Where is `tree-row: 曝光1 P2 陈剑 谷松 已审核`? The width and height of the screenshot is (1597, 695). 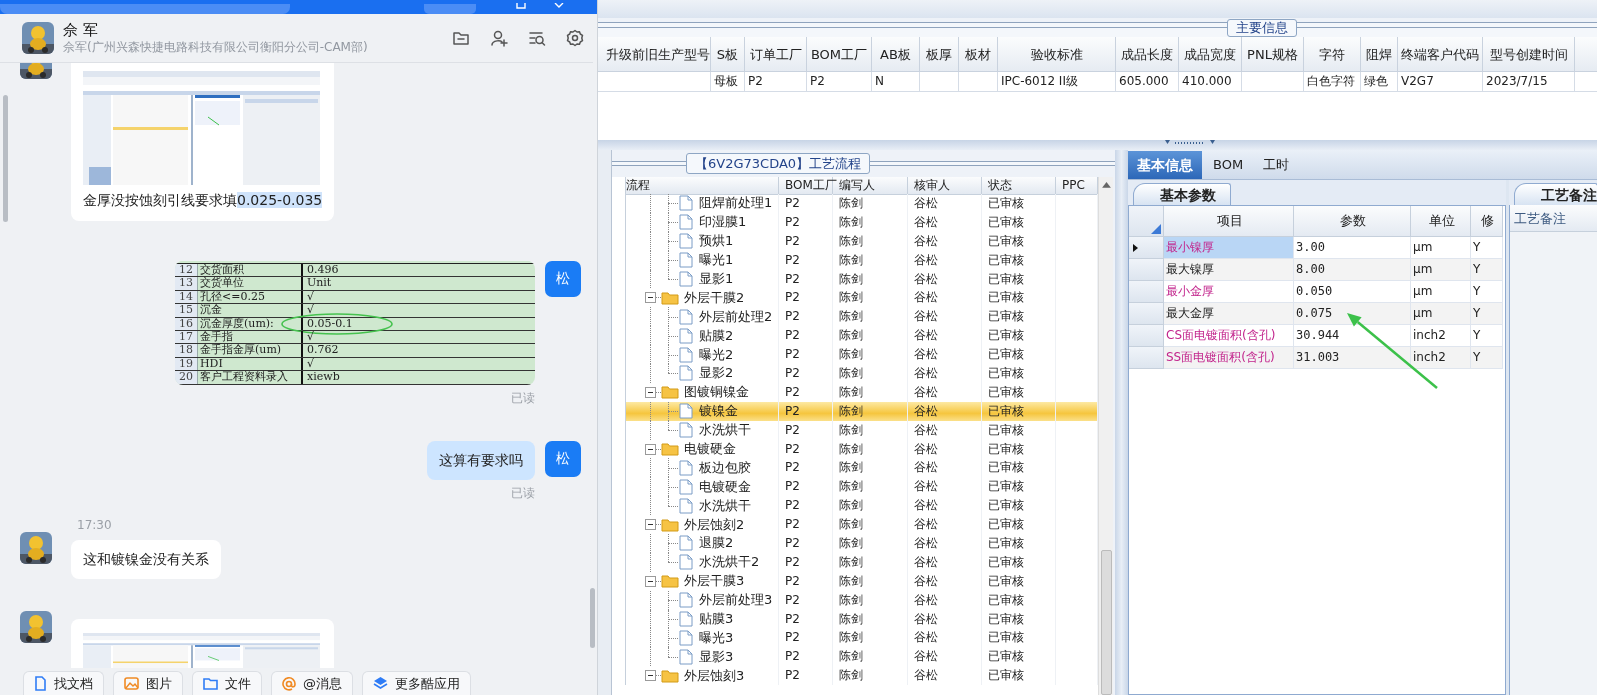
tree-row: 曝光1 P2 陈剑 谷松 已审核 is located at coordinates (855, 260).